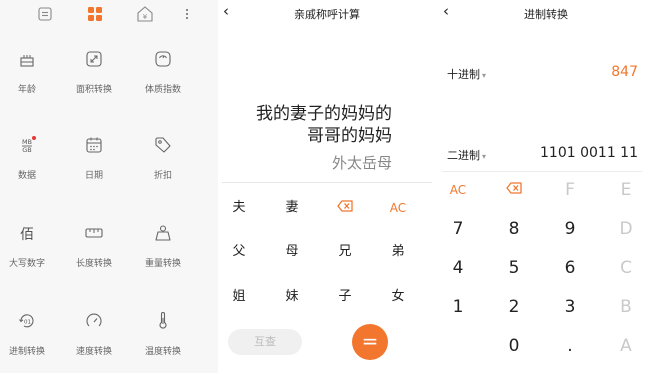 This screenshot has height=373, width=656. What do you see at coordinates (292, 208) in the screenshot?
I see `key-wife: 妻` at bounding box center [292, 208].